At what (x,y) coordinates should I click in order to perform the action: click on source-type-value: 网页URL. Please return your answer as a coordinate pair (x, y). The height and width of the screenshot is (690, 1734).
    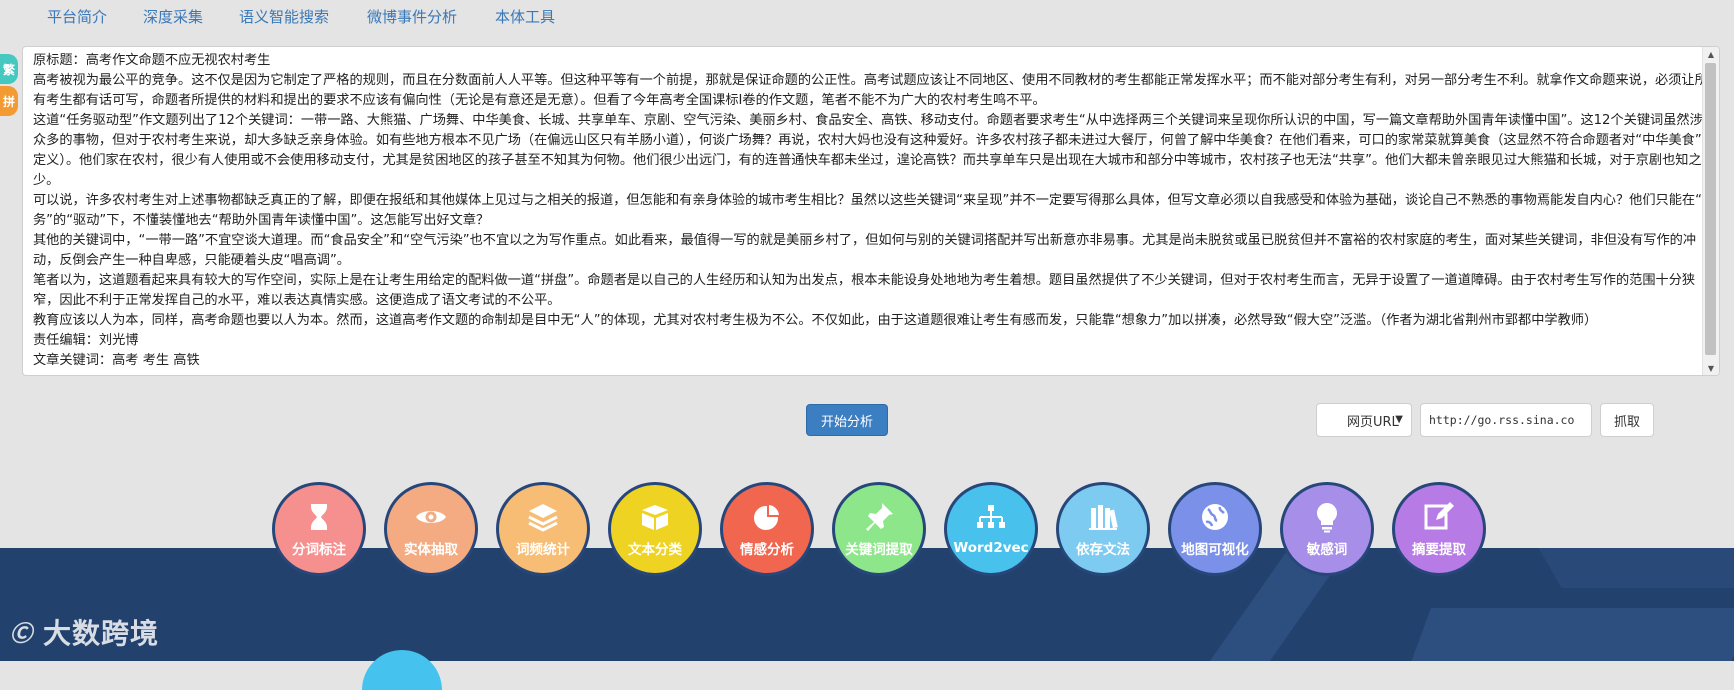
    Looking at the image, I should click on (1373, 422).